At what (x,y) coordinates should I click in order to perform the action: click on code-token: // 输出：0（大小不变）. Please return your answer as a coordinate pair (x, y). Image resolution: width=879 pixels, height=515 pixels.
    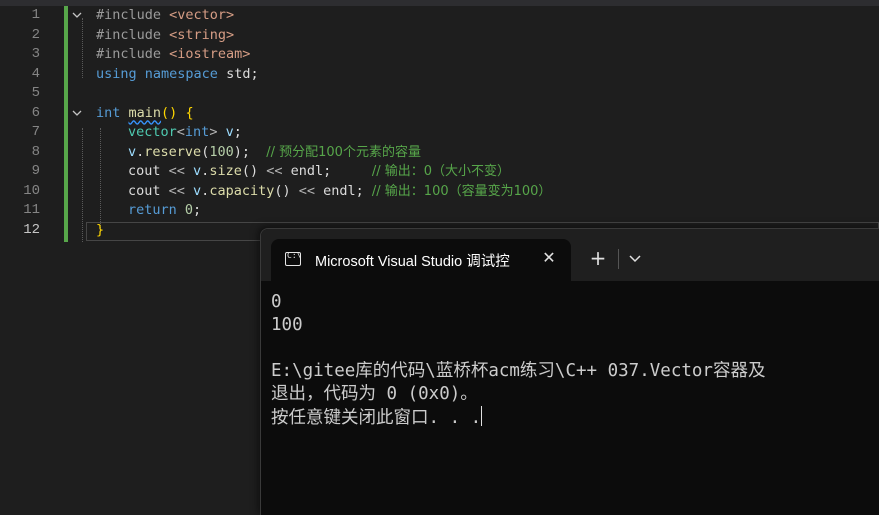
    Looking at the image, I should click on (441, 171).